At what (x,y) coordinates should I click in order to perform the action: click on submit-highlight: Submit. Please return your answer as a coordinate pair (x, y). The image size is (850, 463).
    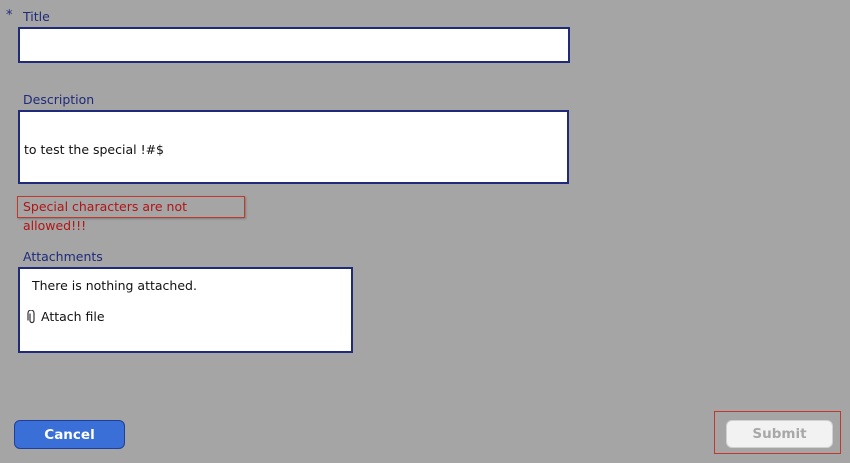
    Looking at the image, I should click on (777, 432).